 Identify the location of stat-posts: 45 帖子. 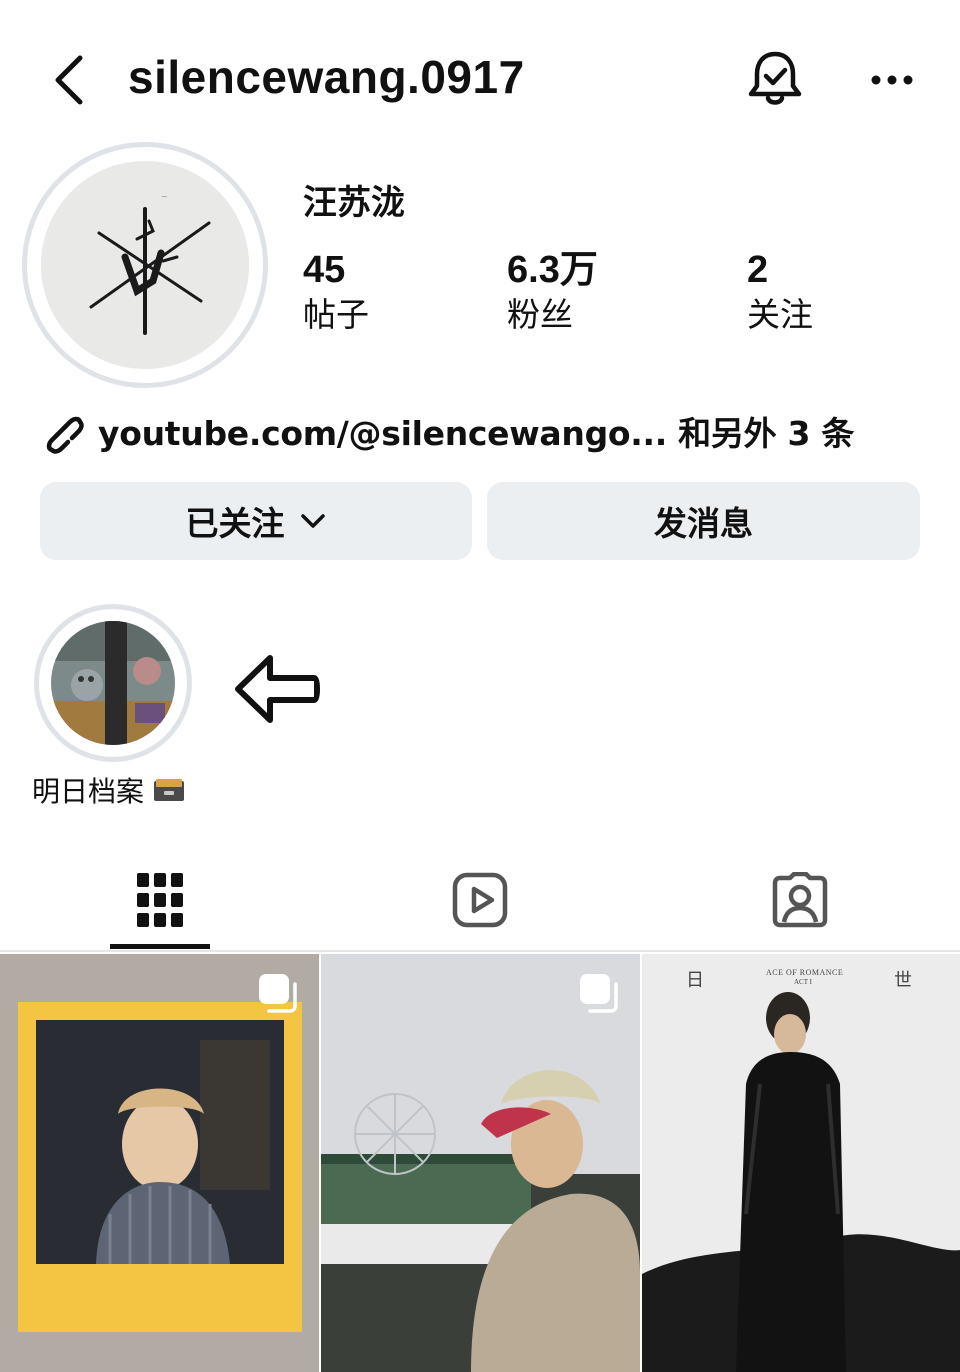
(336, 293).